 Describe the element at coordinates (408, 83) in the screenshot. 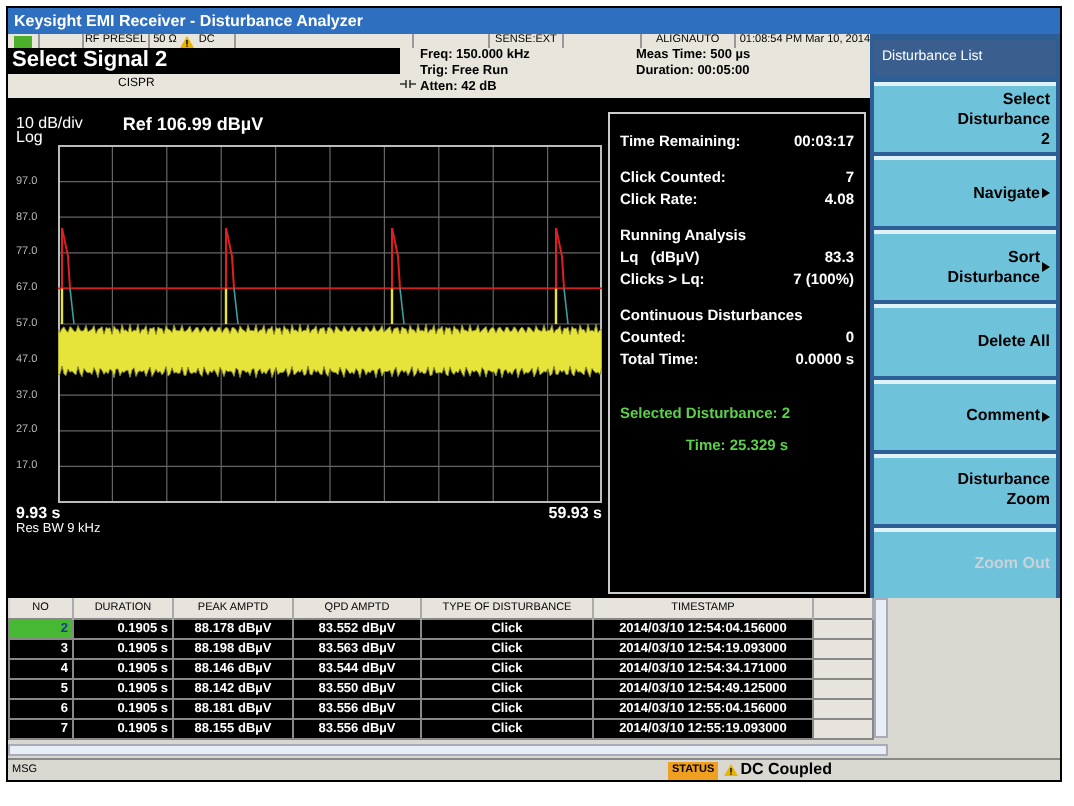

I see `trigger-icon` at that location.